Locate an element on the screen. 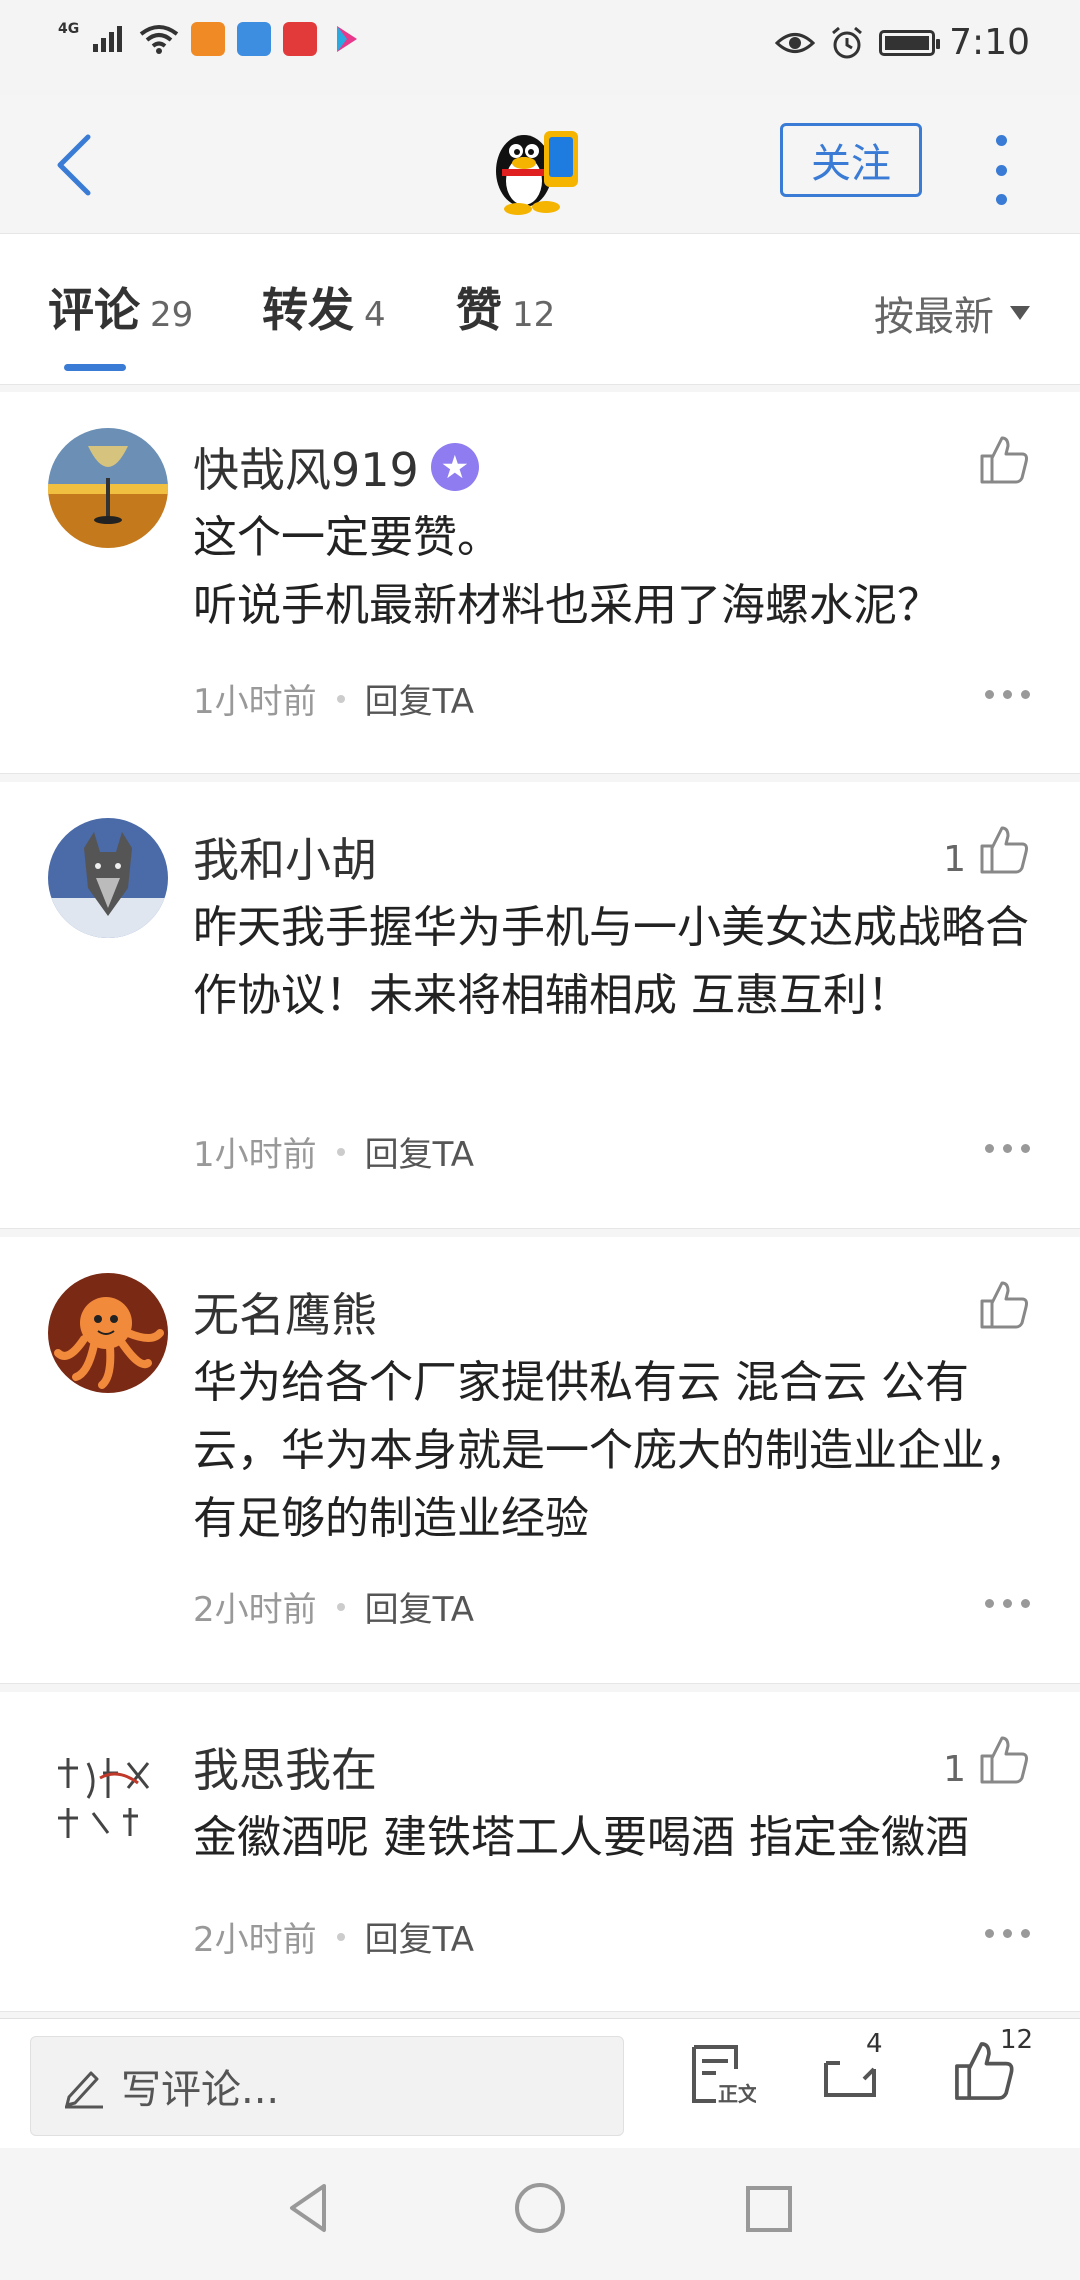 The image size is (1080, 2280). tab-label: 转发 is located at coordinates (308, 310).